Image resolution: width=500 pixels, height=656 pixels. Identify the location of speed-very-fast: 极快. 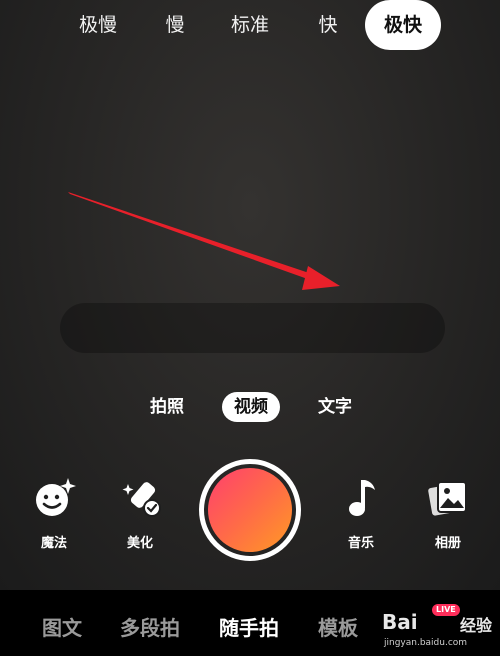
(403, 25).